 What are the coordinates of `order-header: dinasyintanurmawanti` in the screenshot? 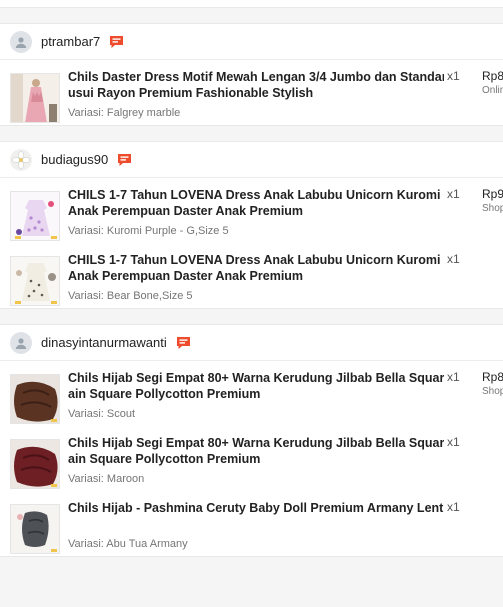 It's located at (251, 343).